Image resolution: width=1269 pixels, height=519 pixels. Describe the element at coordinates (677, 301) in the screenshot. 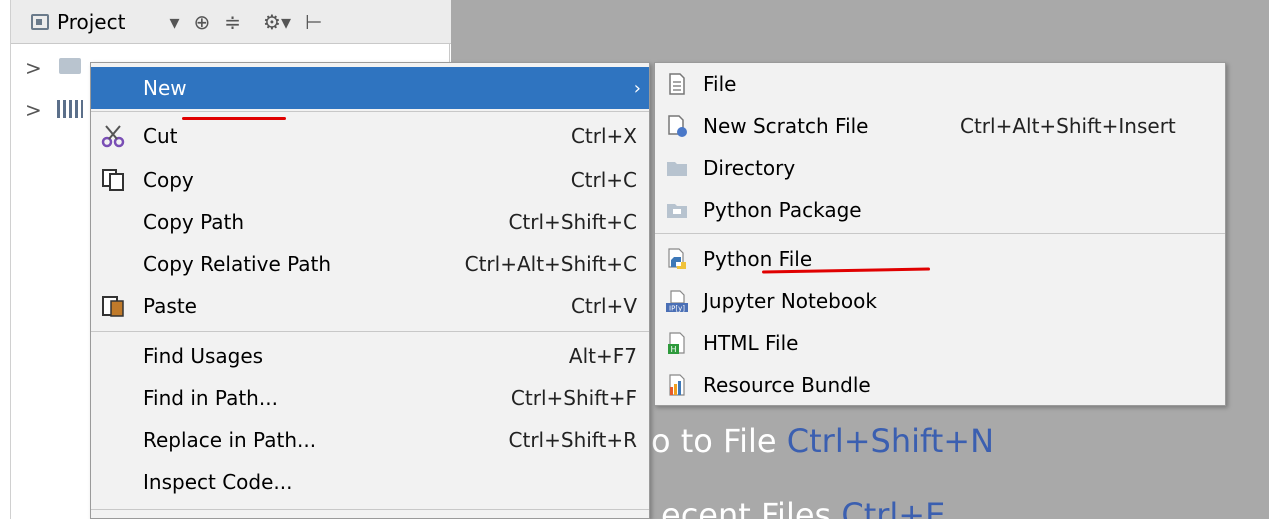

I see `jupyter-icon: IP[y]` at that location.